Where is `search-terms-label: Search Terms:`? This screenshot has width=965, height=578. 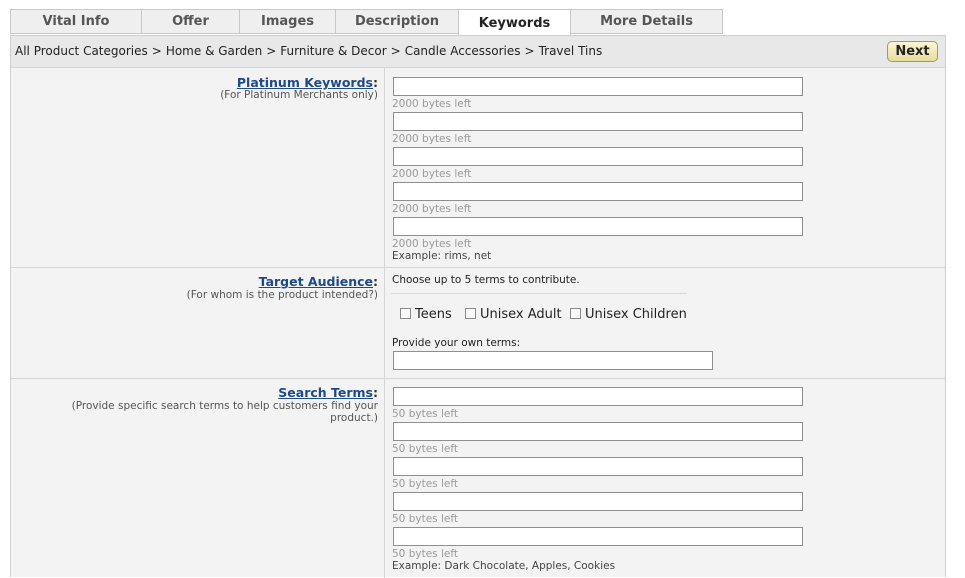
search-terms-label: Search Terms: is located at coordinates (328, 392).